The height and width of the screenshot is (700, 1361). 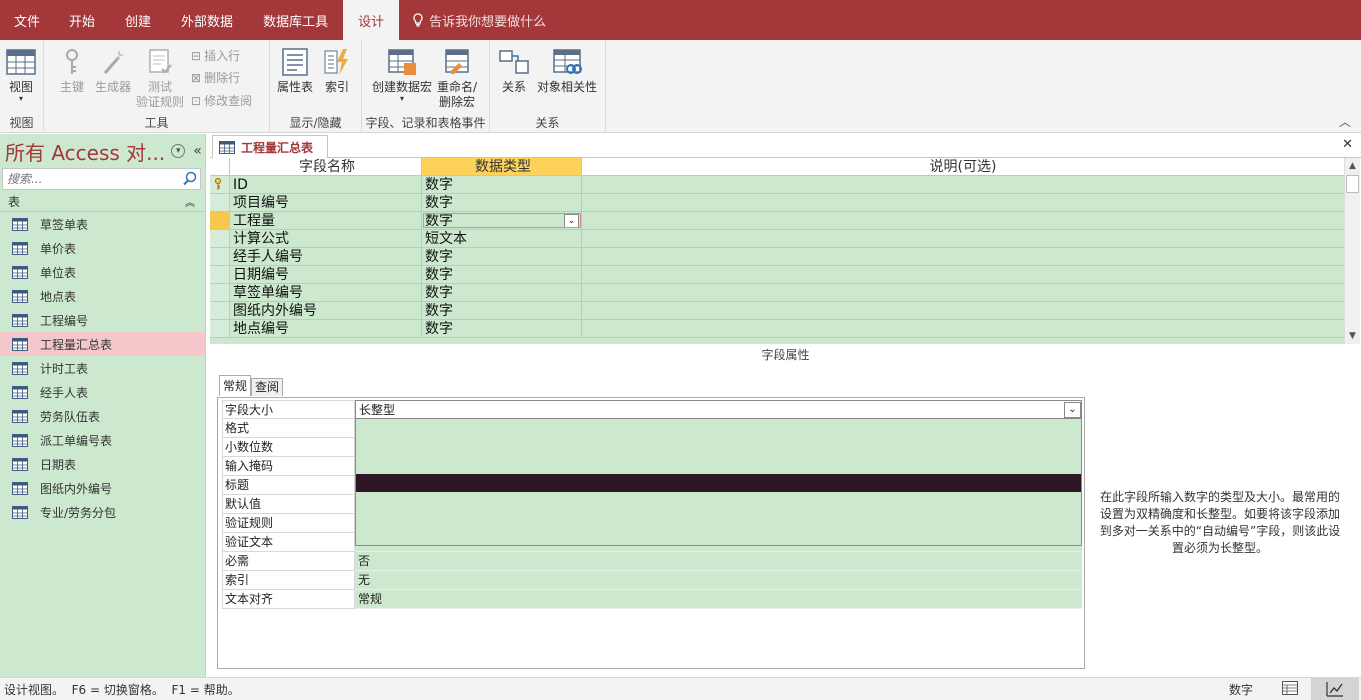 I want to click on field-name-cell: 图纸内外编号, so click(x=326, y=310).